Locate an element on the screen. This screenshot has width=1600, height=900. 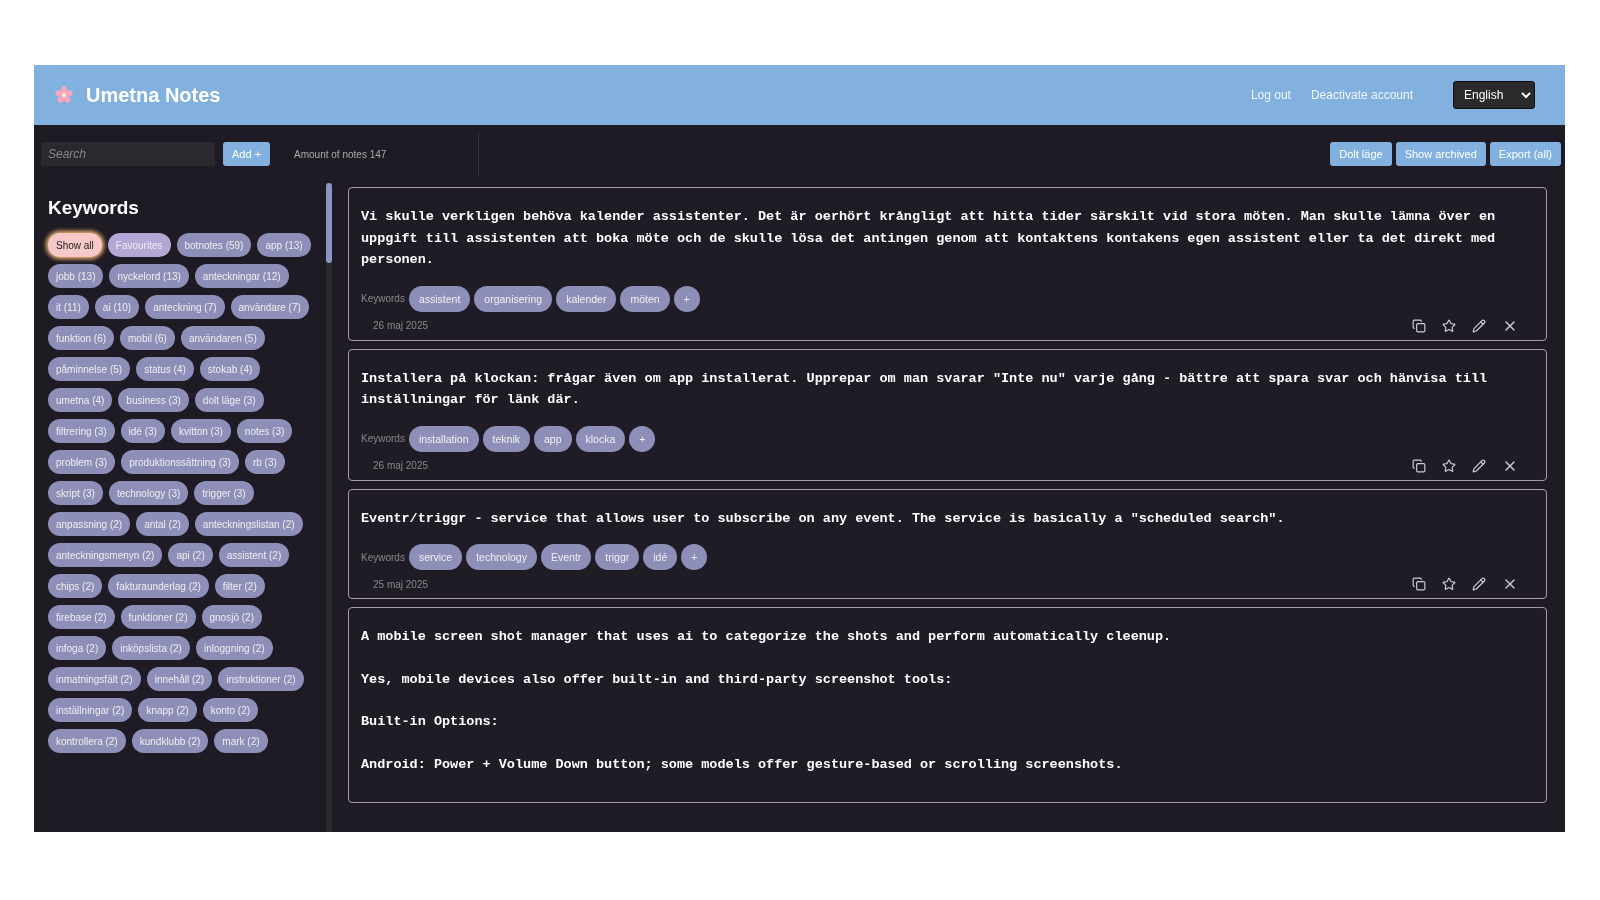
keyword-filter-chip: filtrering (3) is located at coordinates (81, 431).